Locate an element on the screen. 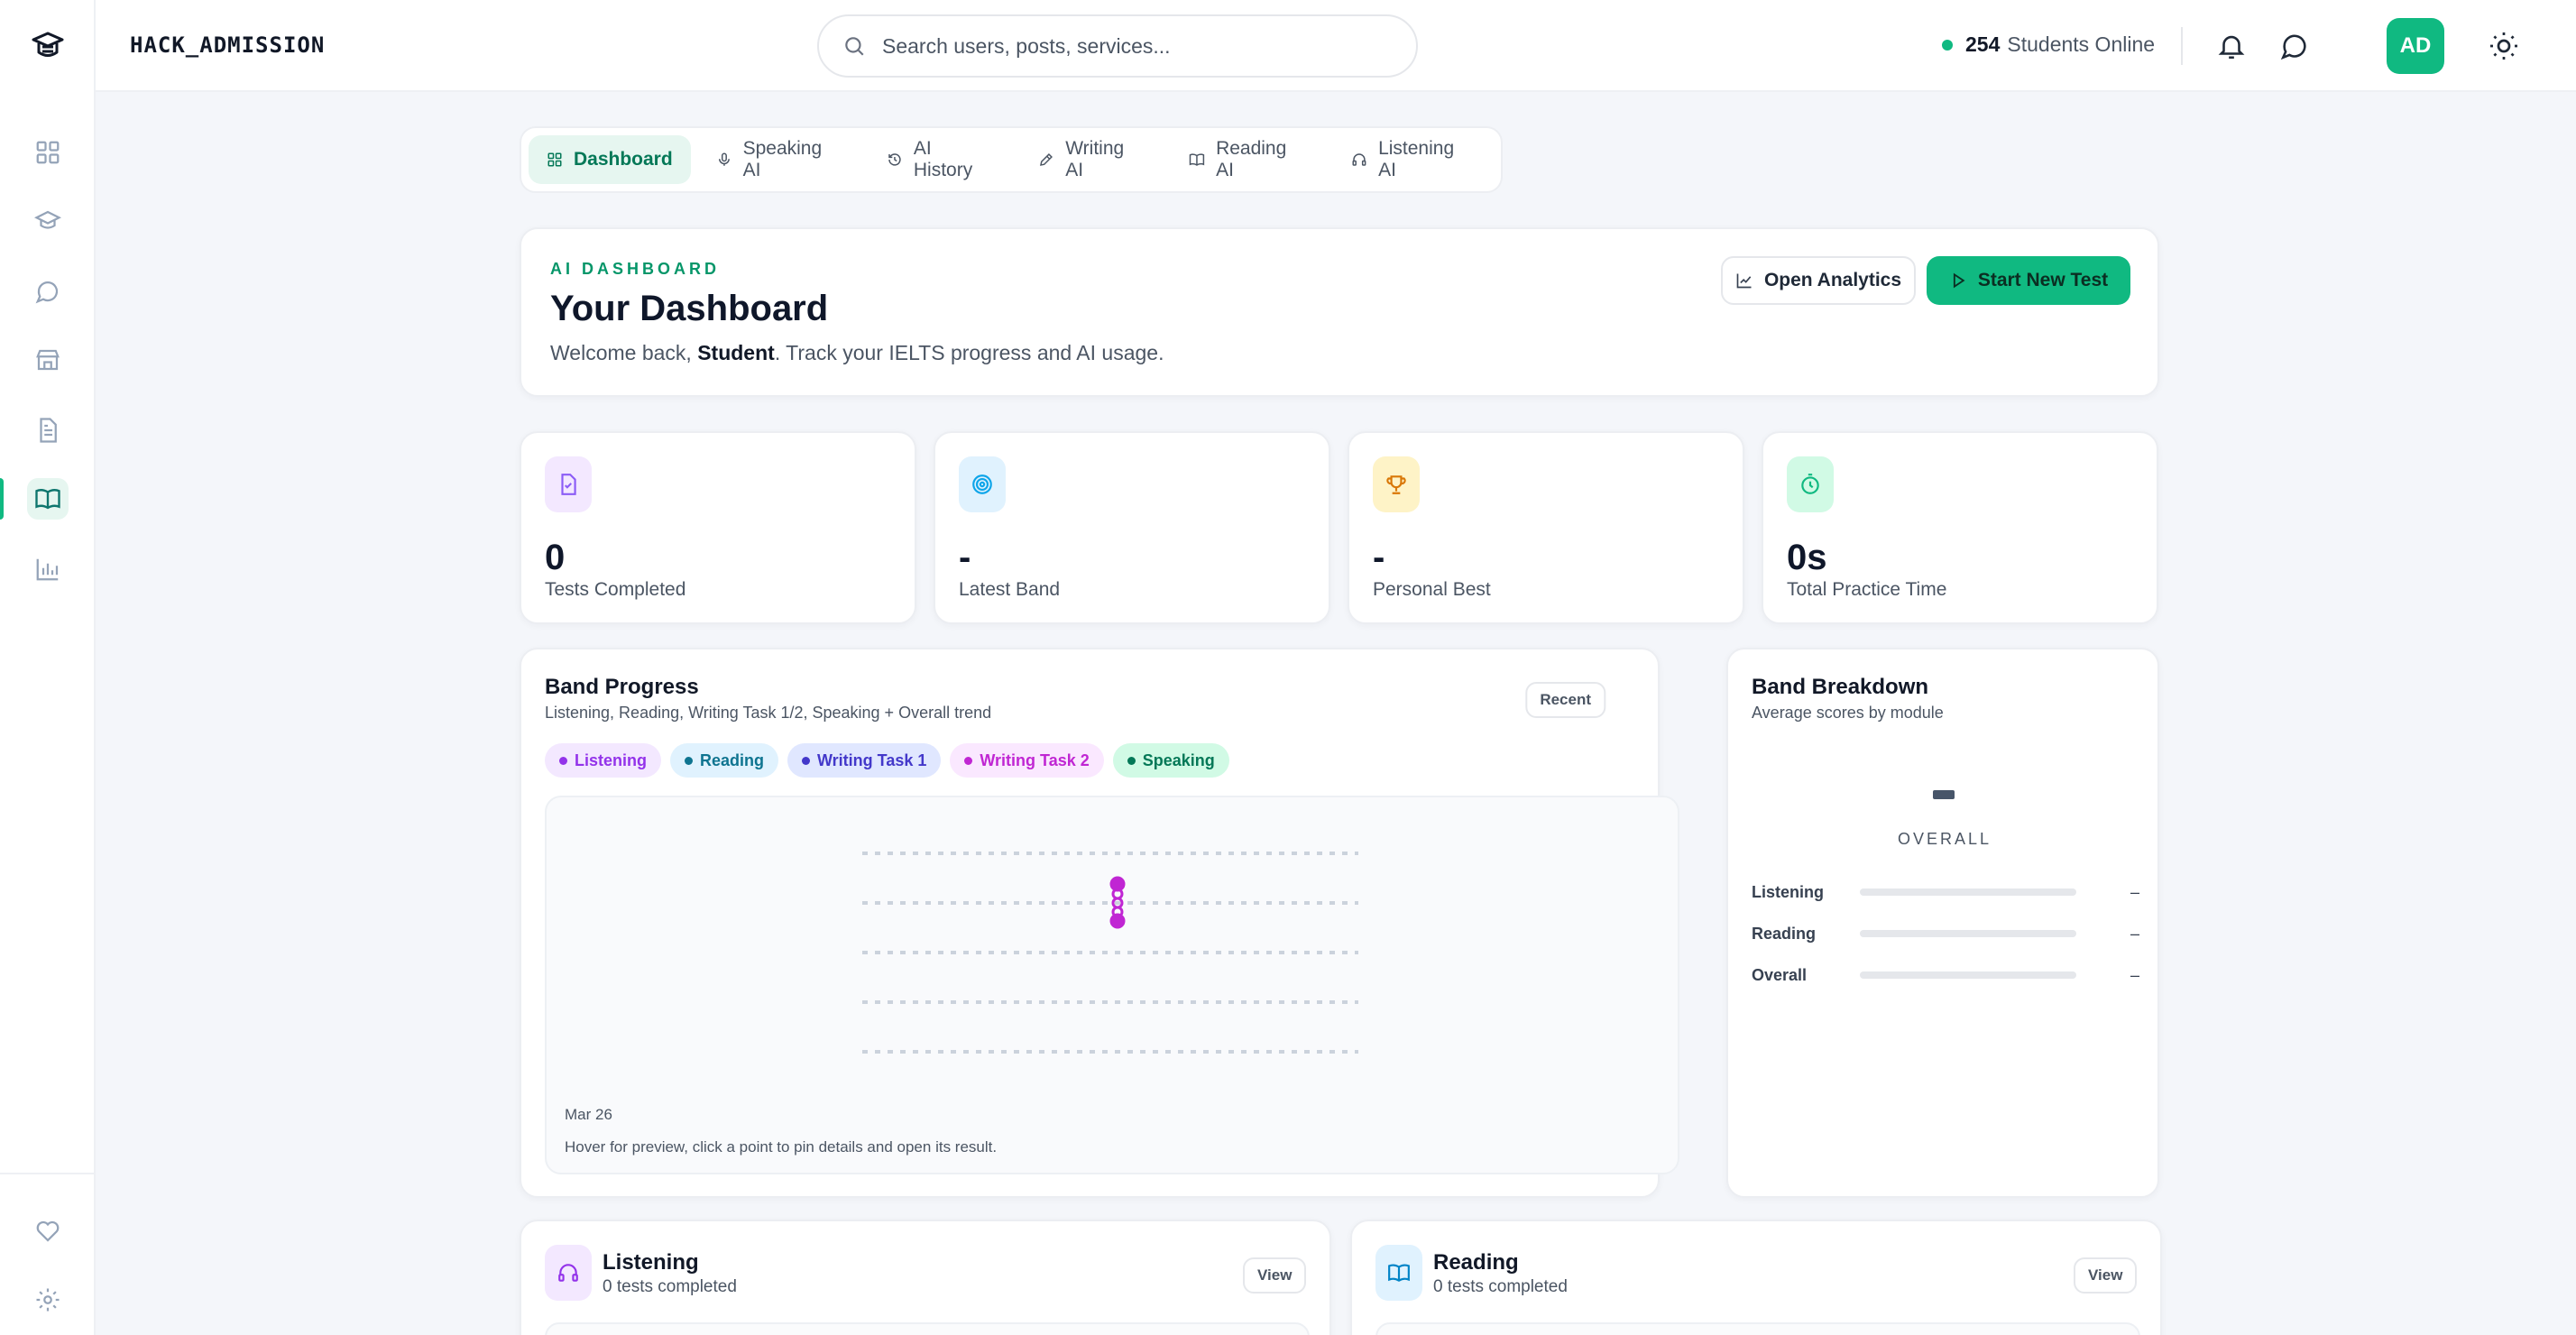  history-icon is located at coordinates (894, 159).